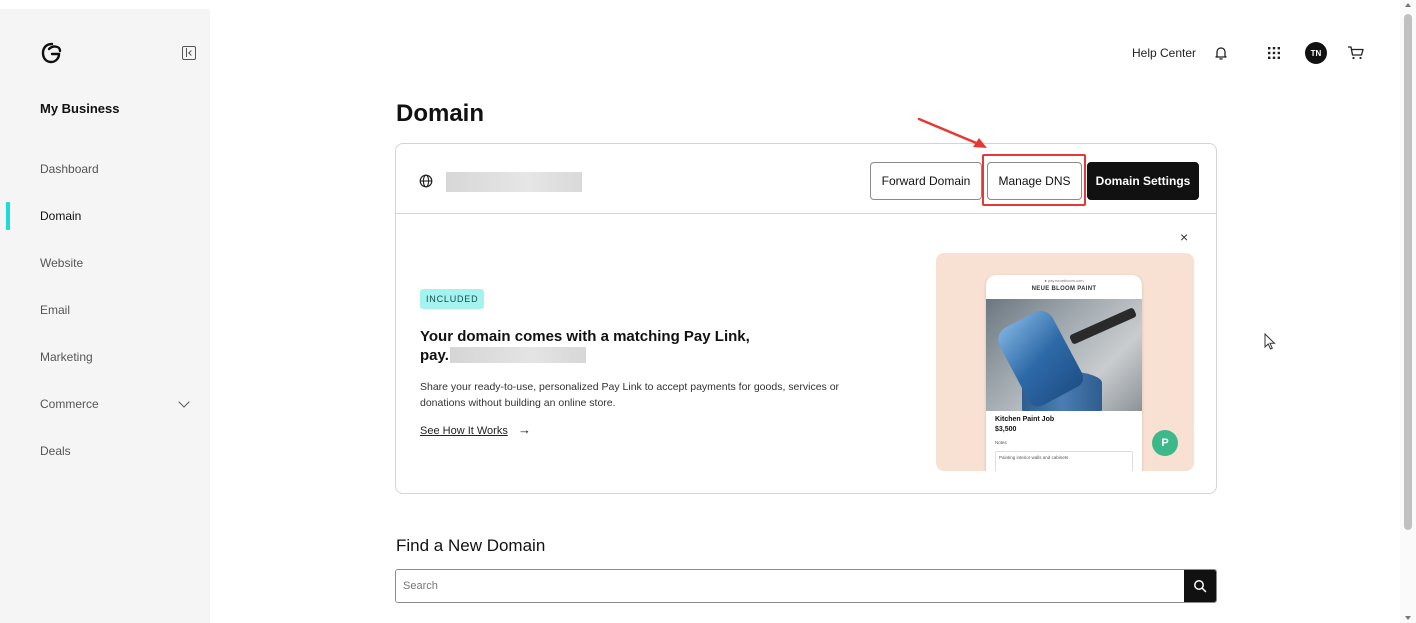 This screenshot has width=1416, height=623. I want to click on preview-item: Kitchen Paint Job, so click(1025, 419).